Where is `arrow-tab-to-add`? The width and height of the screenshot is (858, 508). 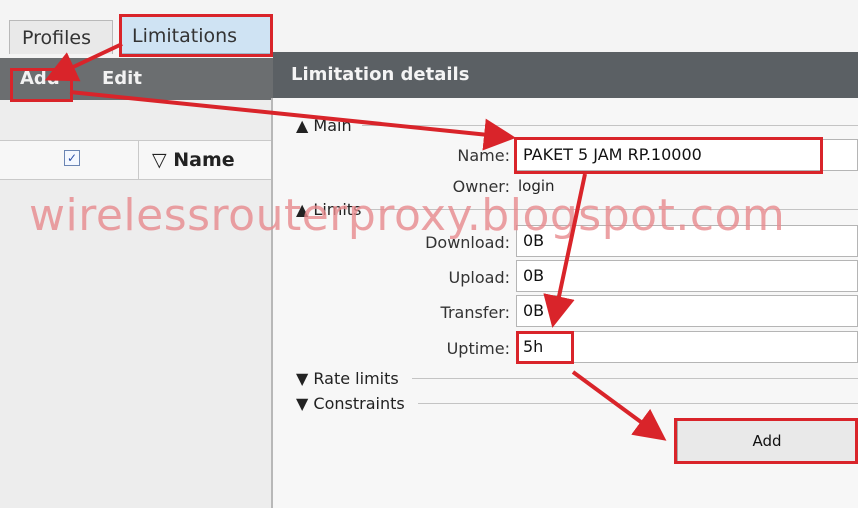
arrow-tab-to-add is located at coordinates (83, 62).